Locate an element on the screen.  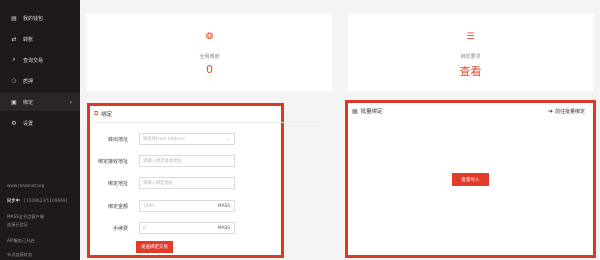
sidebar-item-wallet: ▤ 我的钱包 is located at coordinates (40, 18).